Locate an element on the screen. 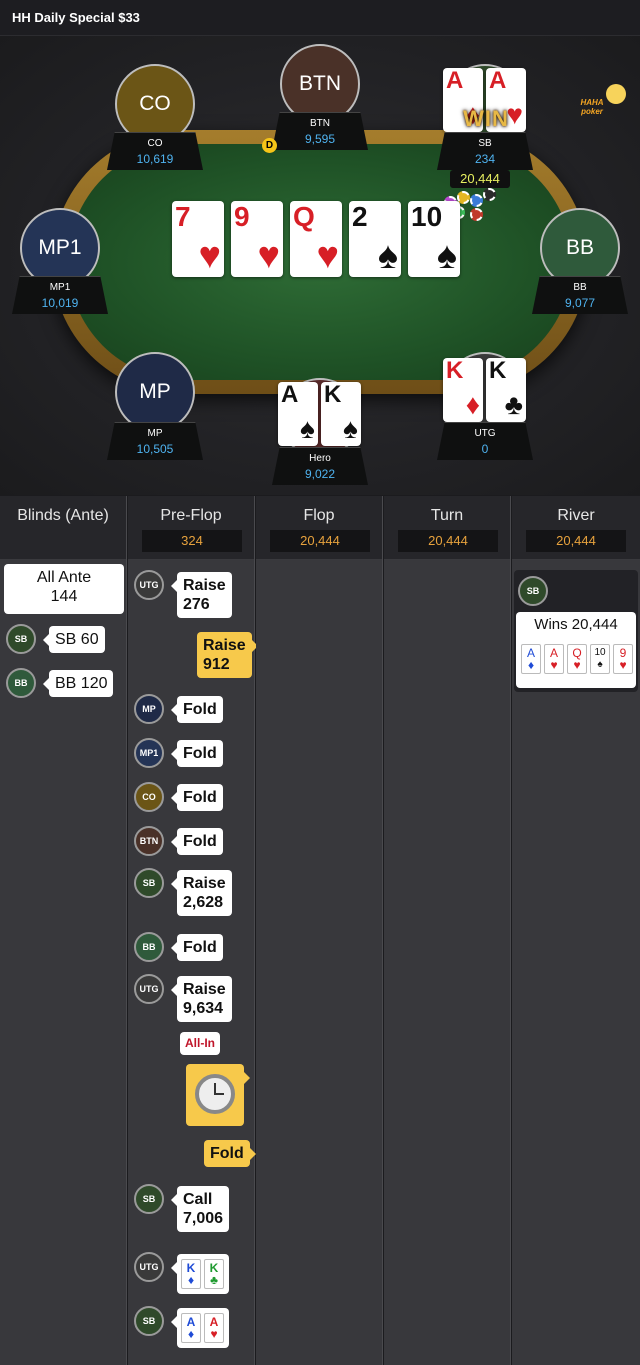 The width and height of the screenshot is (640, 1365). winner-bubble: Wins 20,444 A ♦ A ♥ Q ♥ 10 ♠ 9 ♥ is located at coordinates (576, 650).